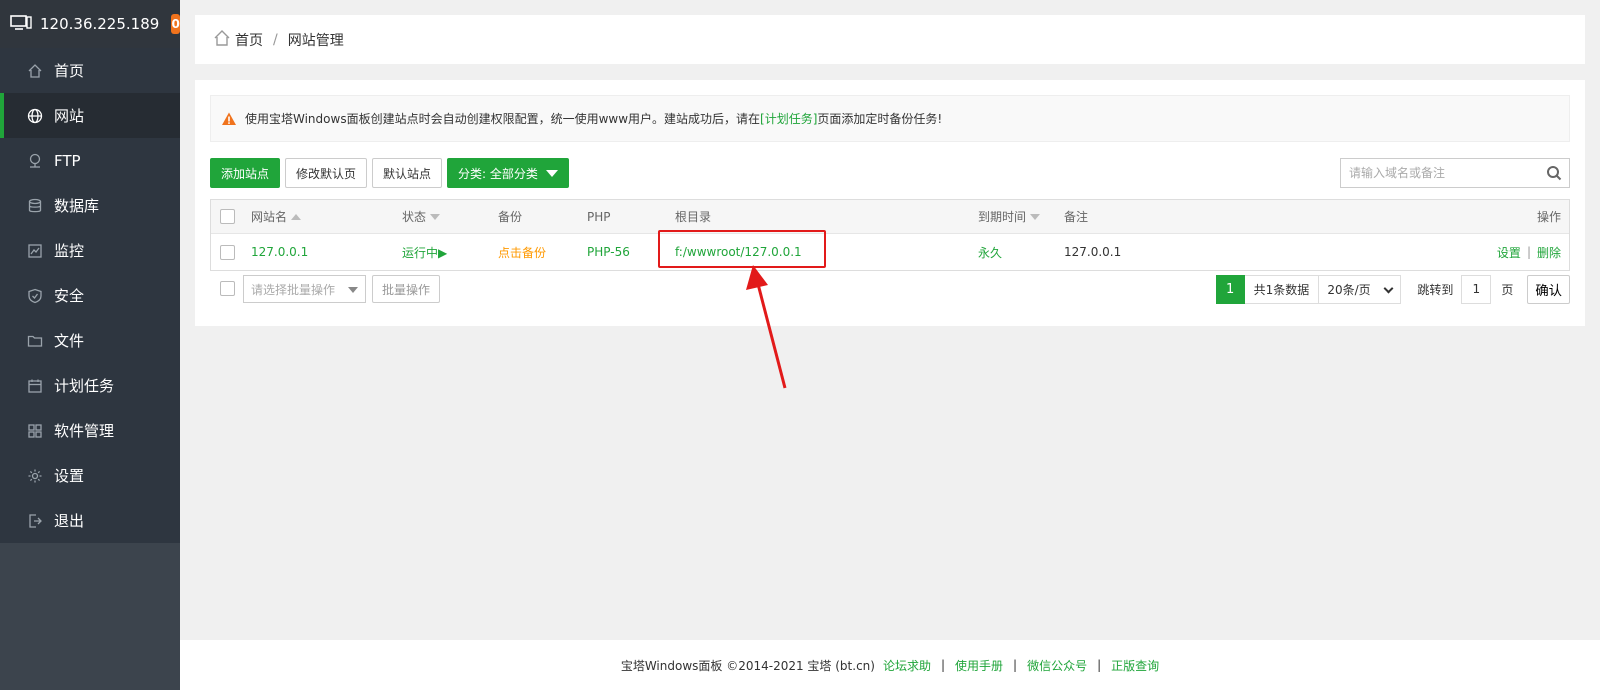 Image resolution: width=1600 pixels, height=690 pixels. I want to click on sidebar-item-files: 文件, so click(90, 340).